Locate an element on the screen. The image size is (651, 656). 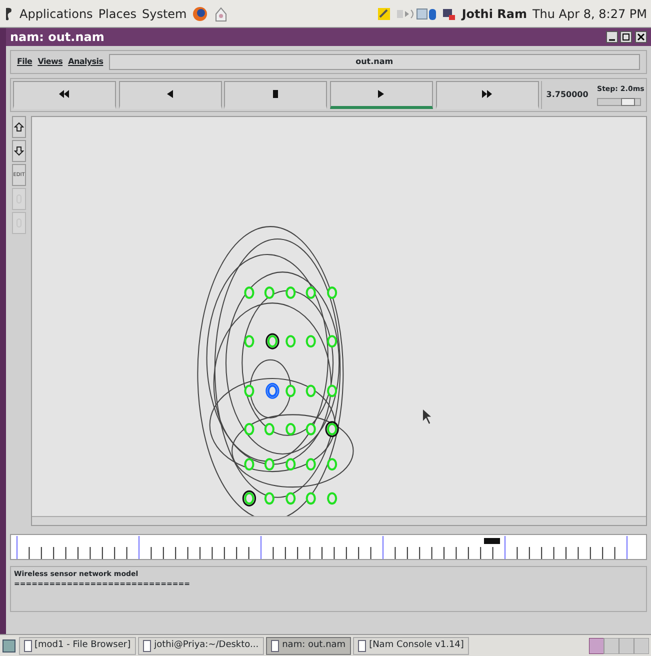
clock: Thu Apr 8, 8:27 PM is located at coordinates (589, 13).